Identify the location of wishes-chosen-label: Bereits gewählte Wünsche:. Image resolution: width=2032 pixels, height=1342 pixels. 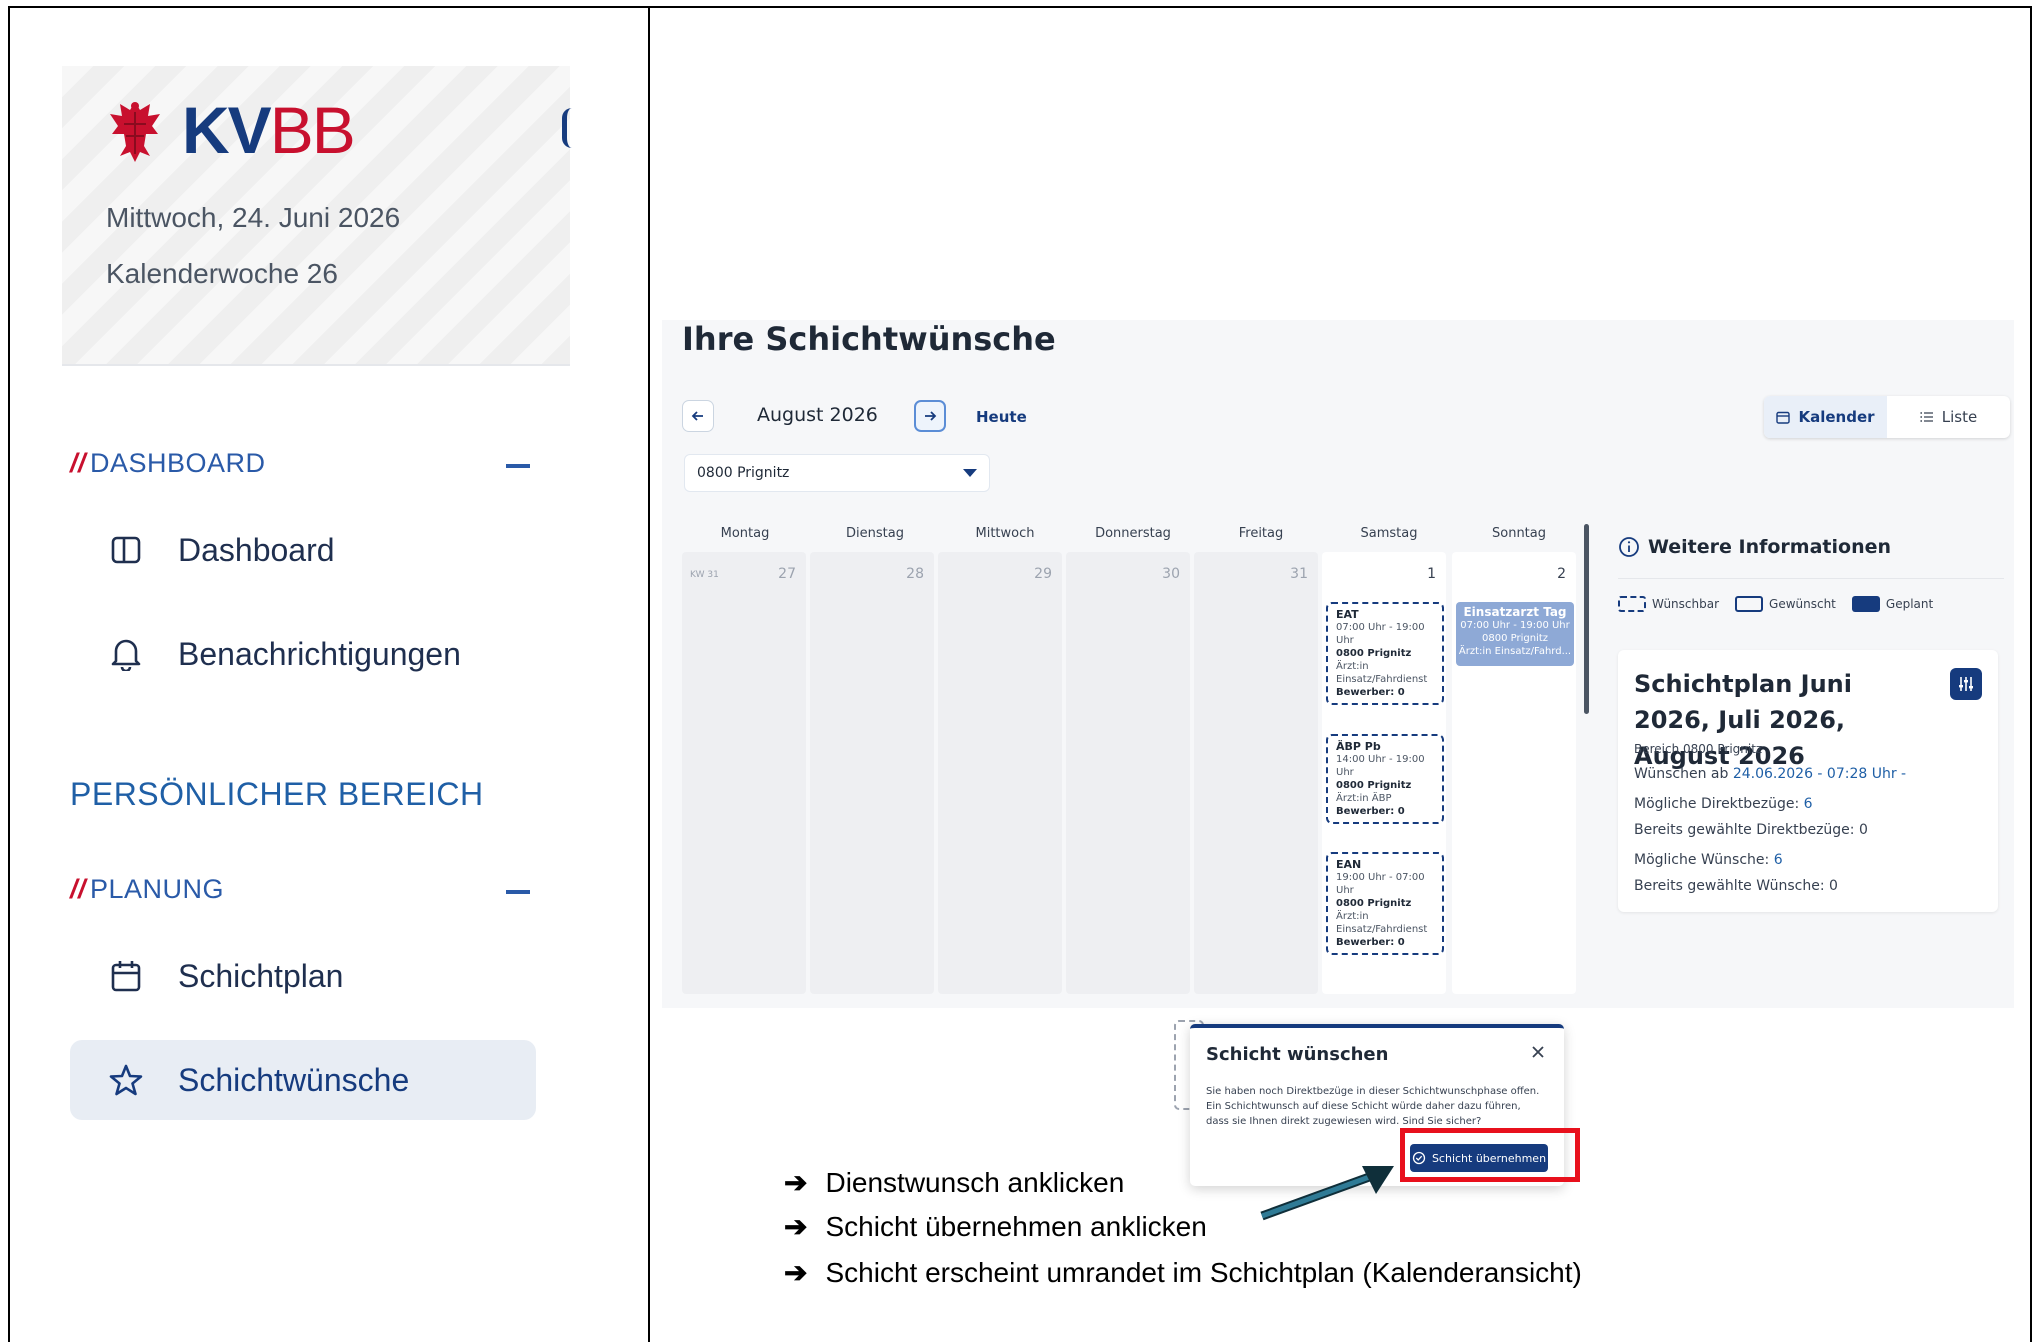
(1729, 886).